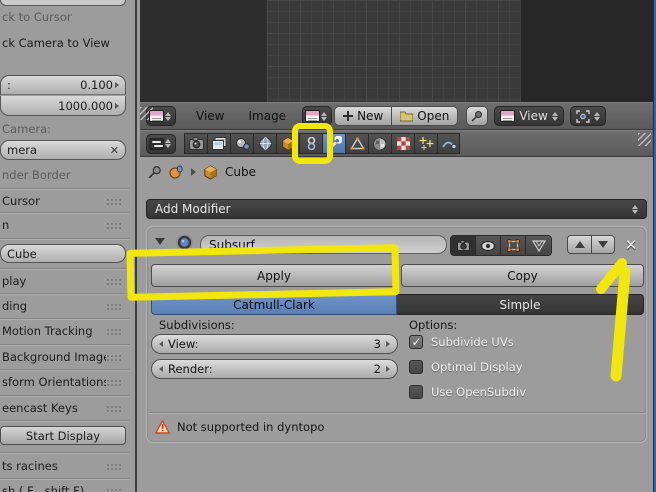 This screenshot has height=492, width=656. I want to click on tab-scene, so click(241, 143).